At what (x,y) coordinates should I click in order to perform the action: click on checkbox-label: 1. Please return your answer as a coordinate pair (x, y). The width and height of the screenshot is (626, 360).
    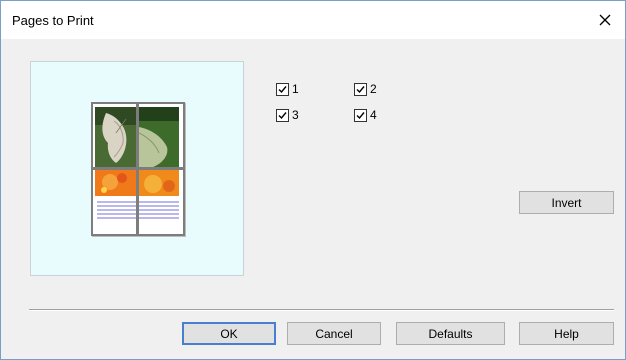
    Looking at the image, I should click on (295, 89).